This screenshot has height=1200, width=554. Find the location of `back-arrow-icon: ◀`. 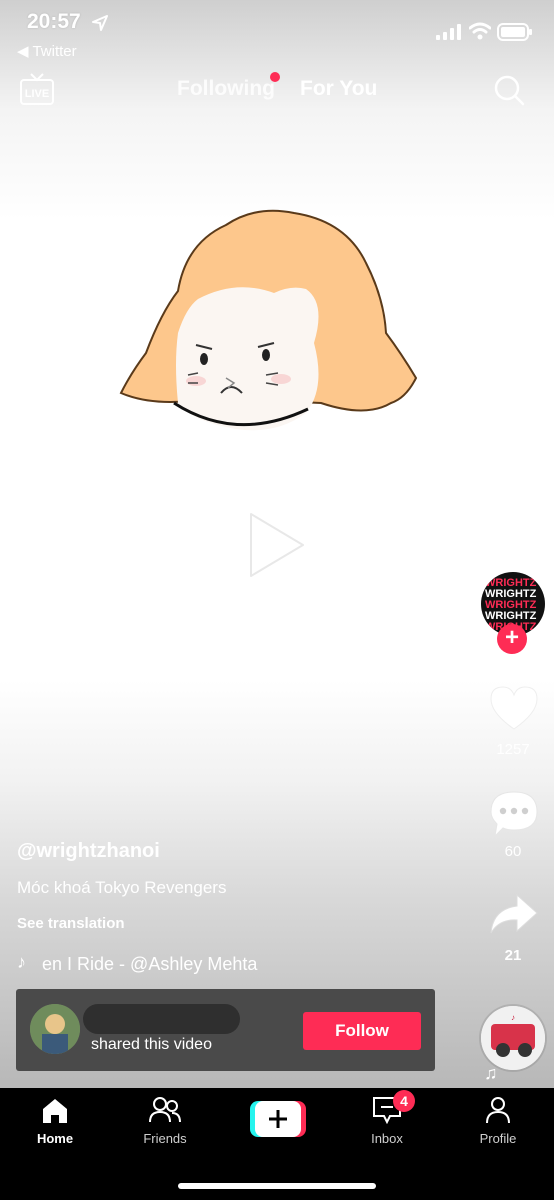

back-arrow-icon: ◀ is located at coordinates (25, 51).